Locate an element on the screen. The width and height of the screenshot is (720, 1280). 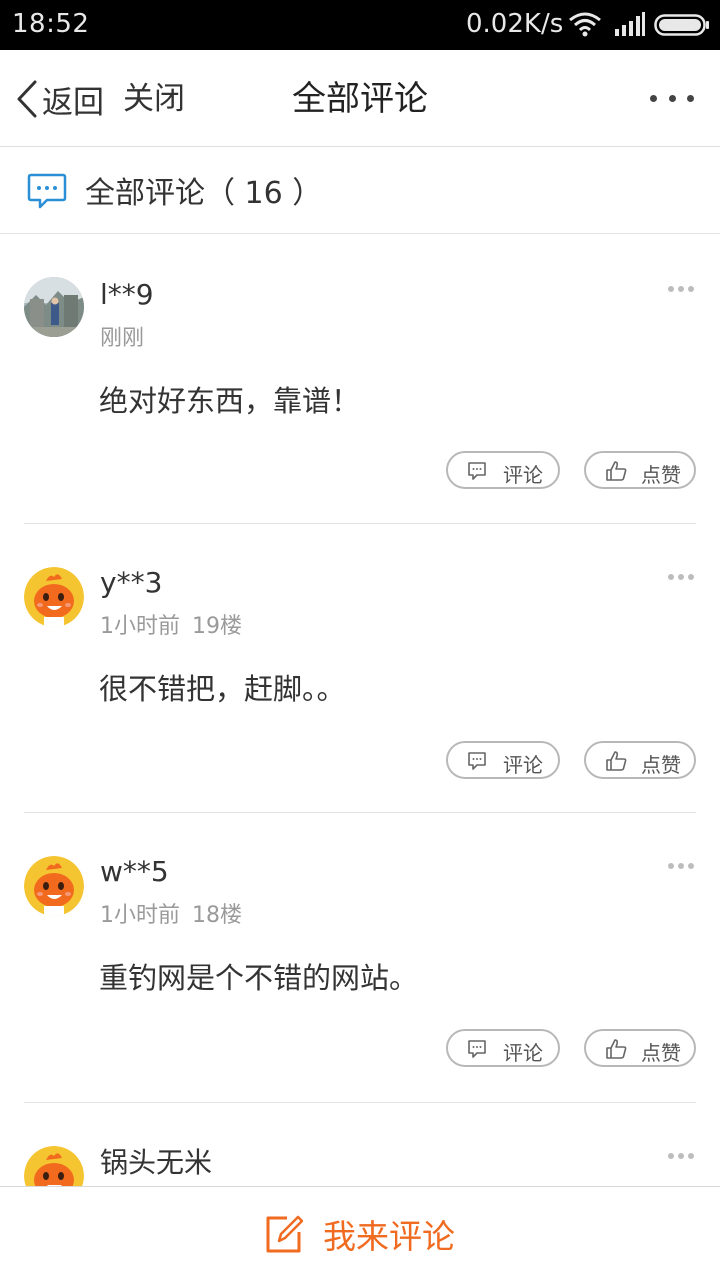
wifi-icon is located at coordinates (585, 24).